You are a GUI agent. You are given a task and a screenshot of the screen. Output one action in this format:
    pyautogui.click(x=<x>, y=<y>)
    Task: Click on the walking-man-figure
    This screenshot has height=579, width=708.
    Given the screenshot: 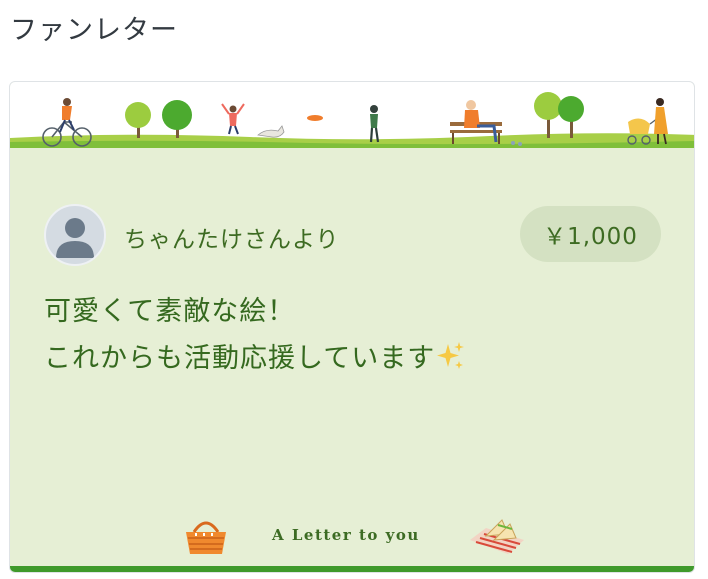 What is the action you would take?
    pyautogui.click(x=374, y=124)
    